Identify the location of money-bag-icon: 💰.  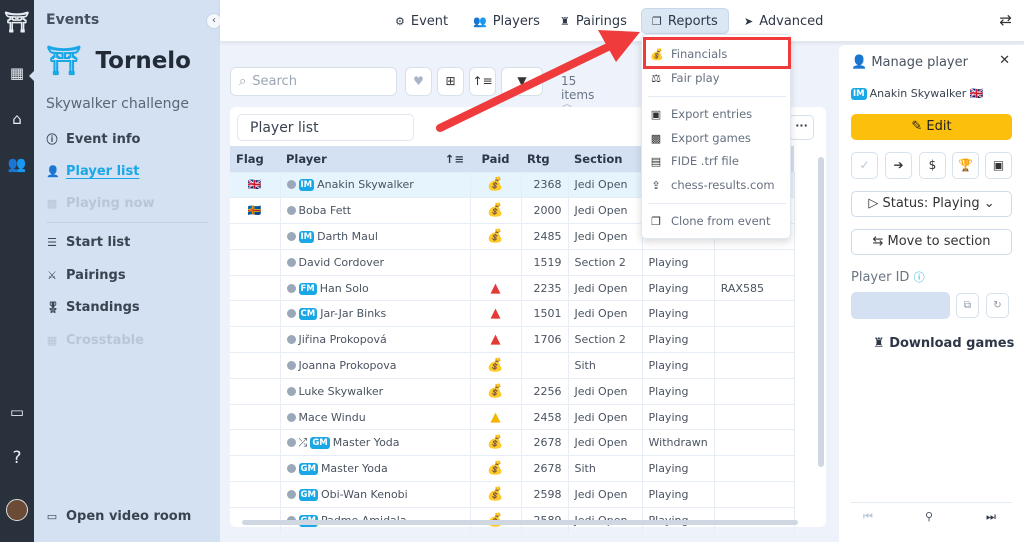
(495, 365).